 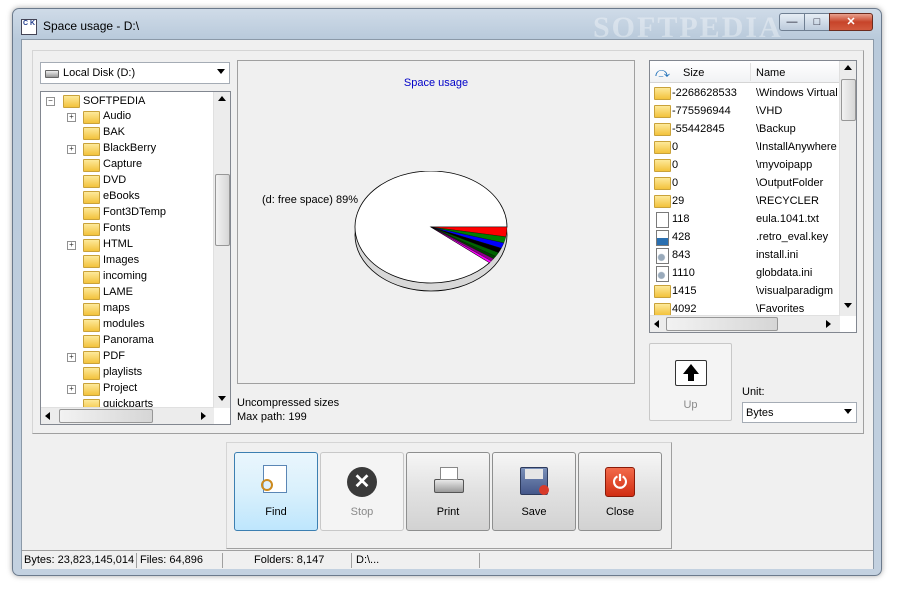 I want to click on tree-vertical-scrollbar, so click(x=221, y=250).